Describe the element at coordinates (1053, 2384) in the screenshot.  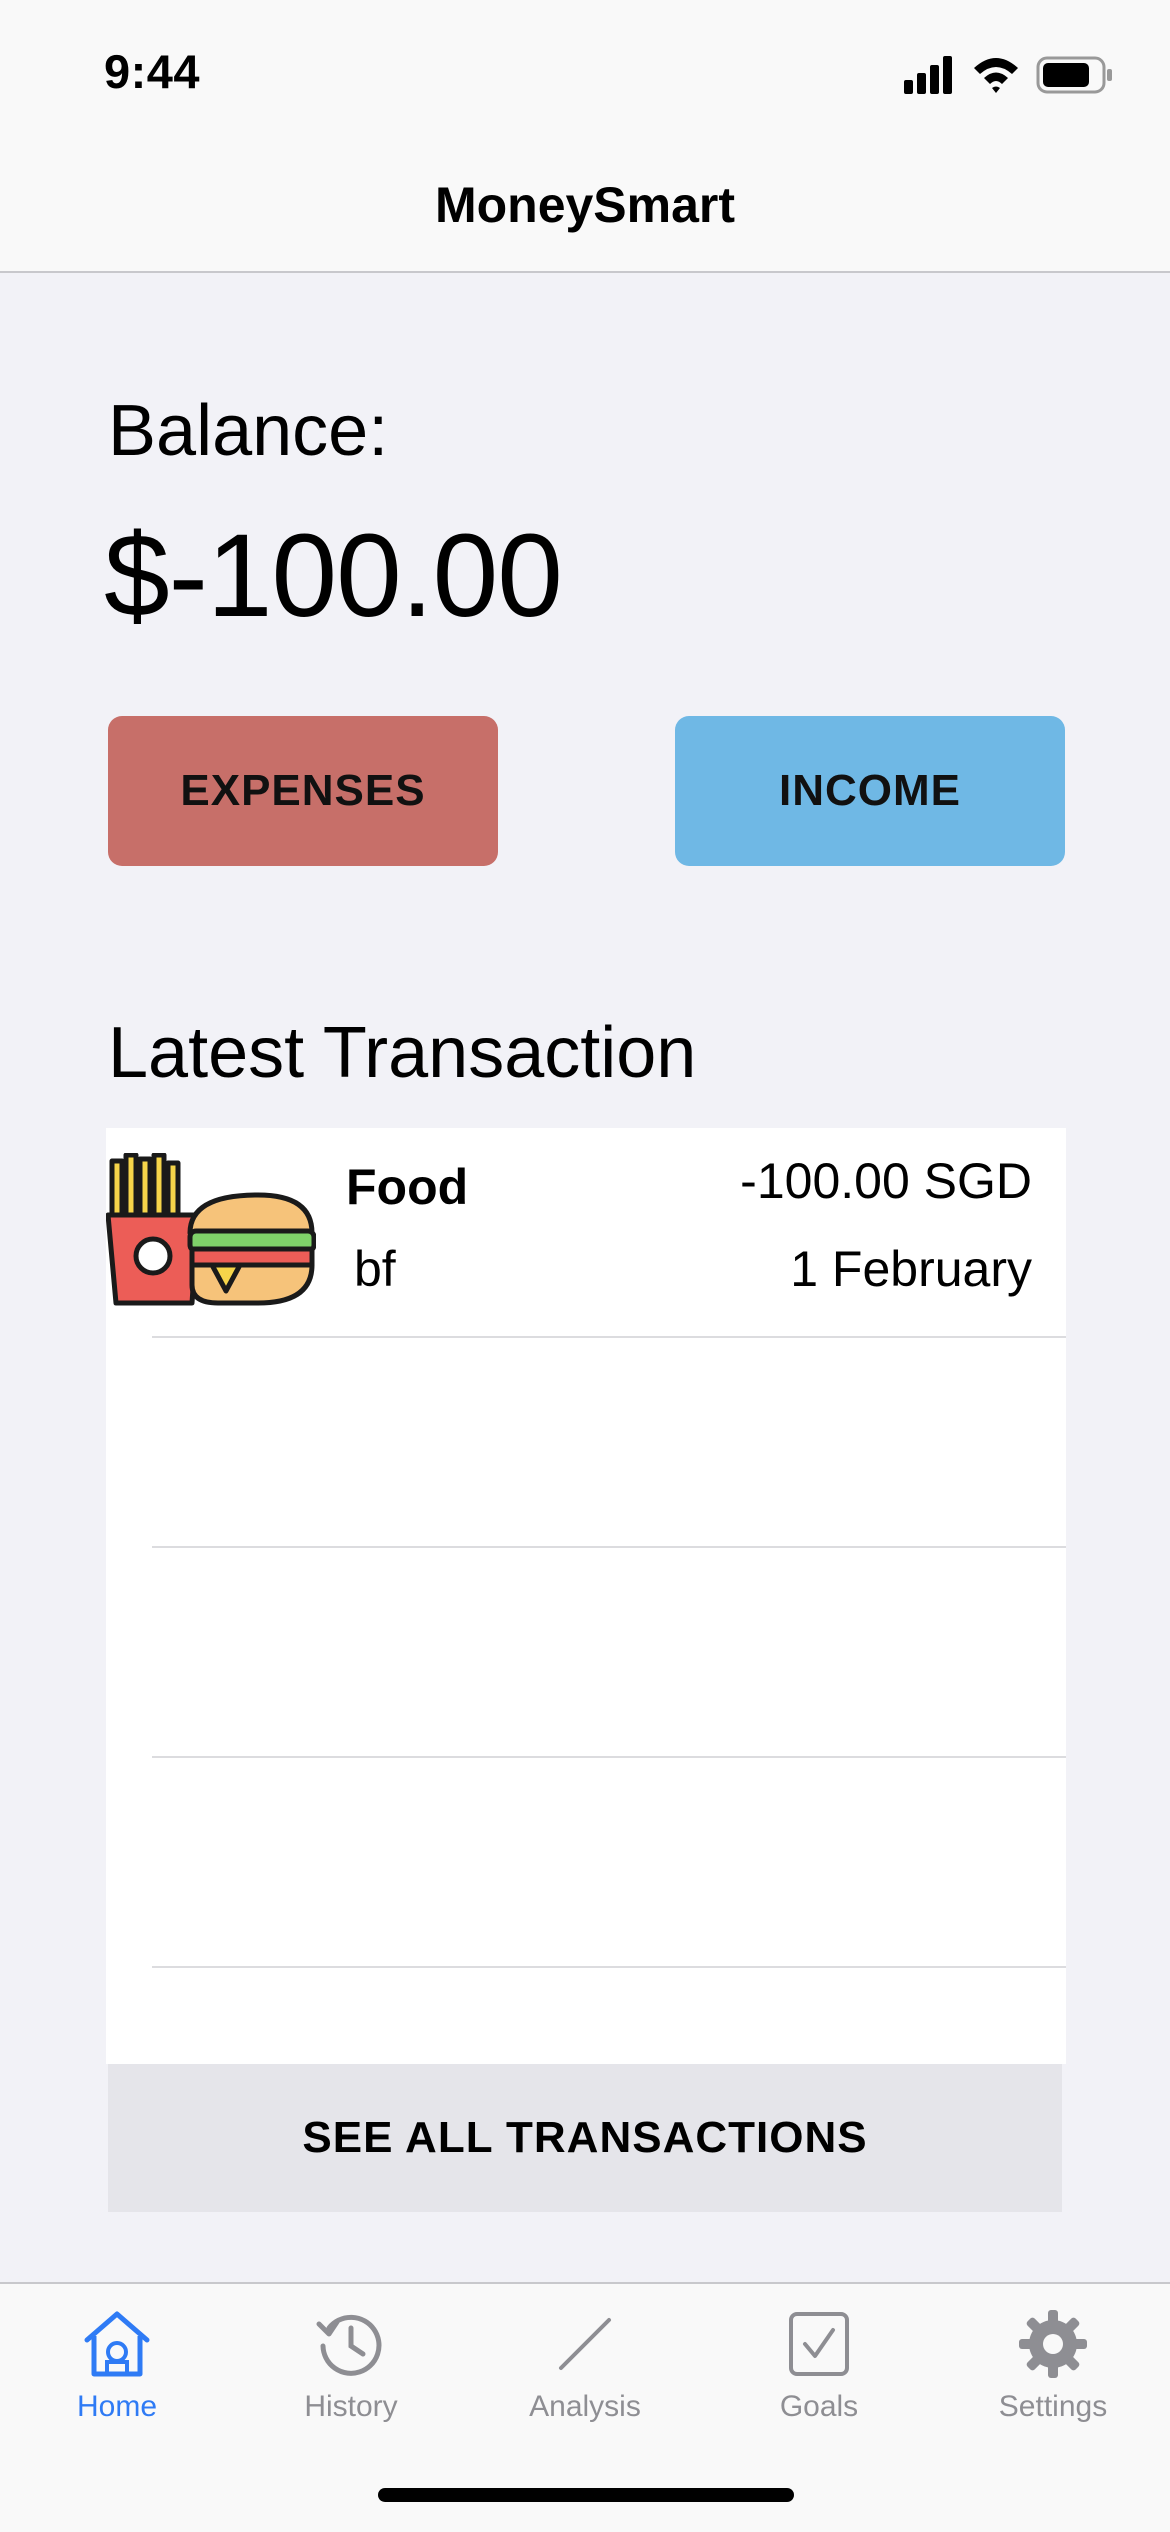
I see `tab-settings: Settings` at that location.